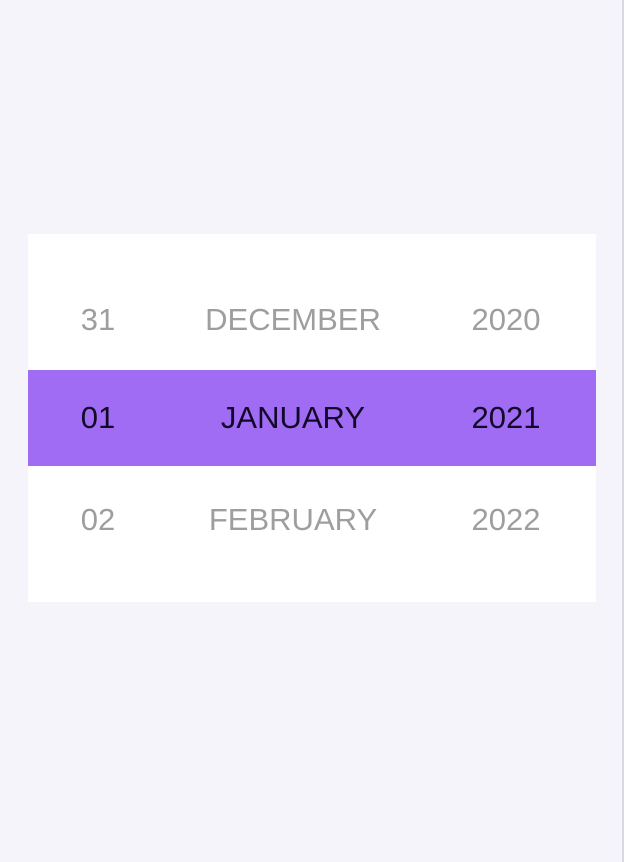 Image resolution: width=624 pixels, height=862 pixels. Describe the element at coordinates (506, 418) in the screenshot. I see `selected-year: 2021` at that location.